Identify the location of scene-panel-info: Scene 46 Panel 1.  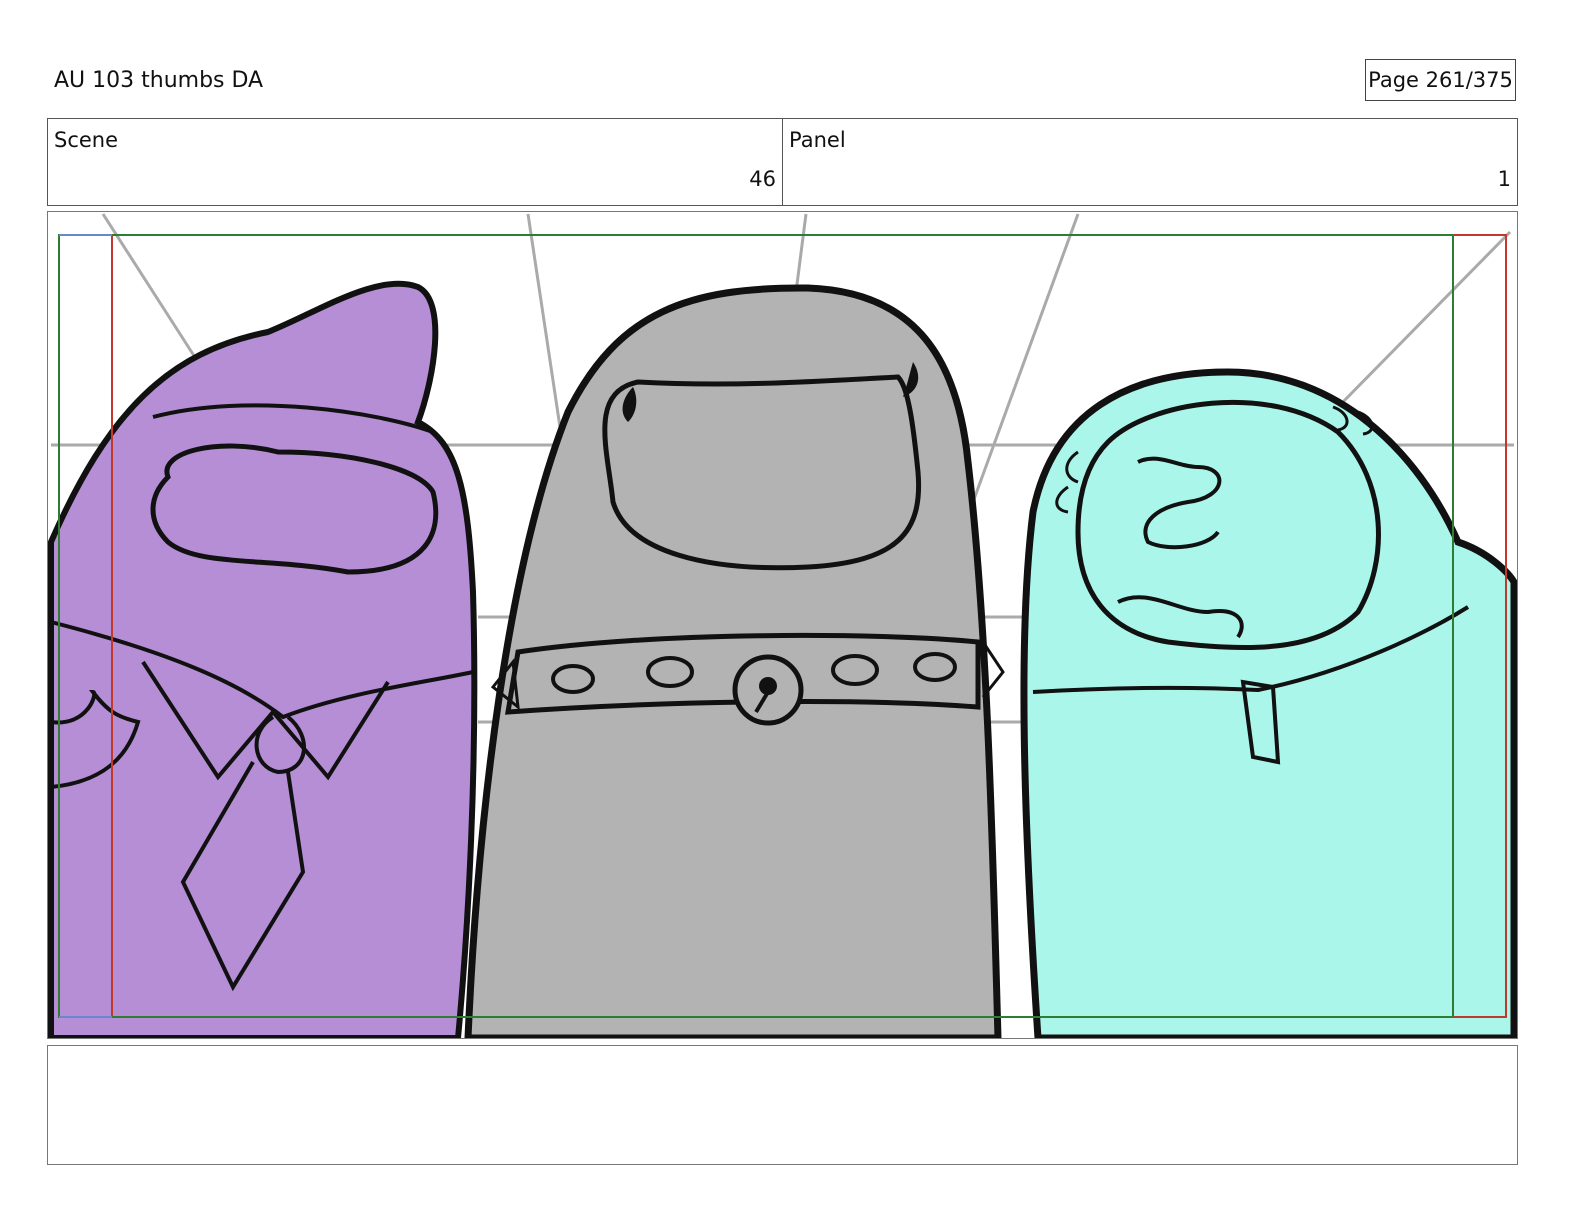
(782, 162).